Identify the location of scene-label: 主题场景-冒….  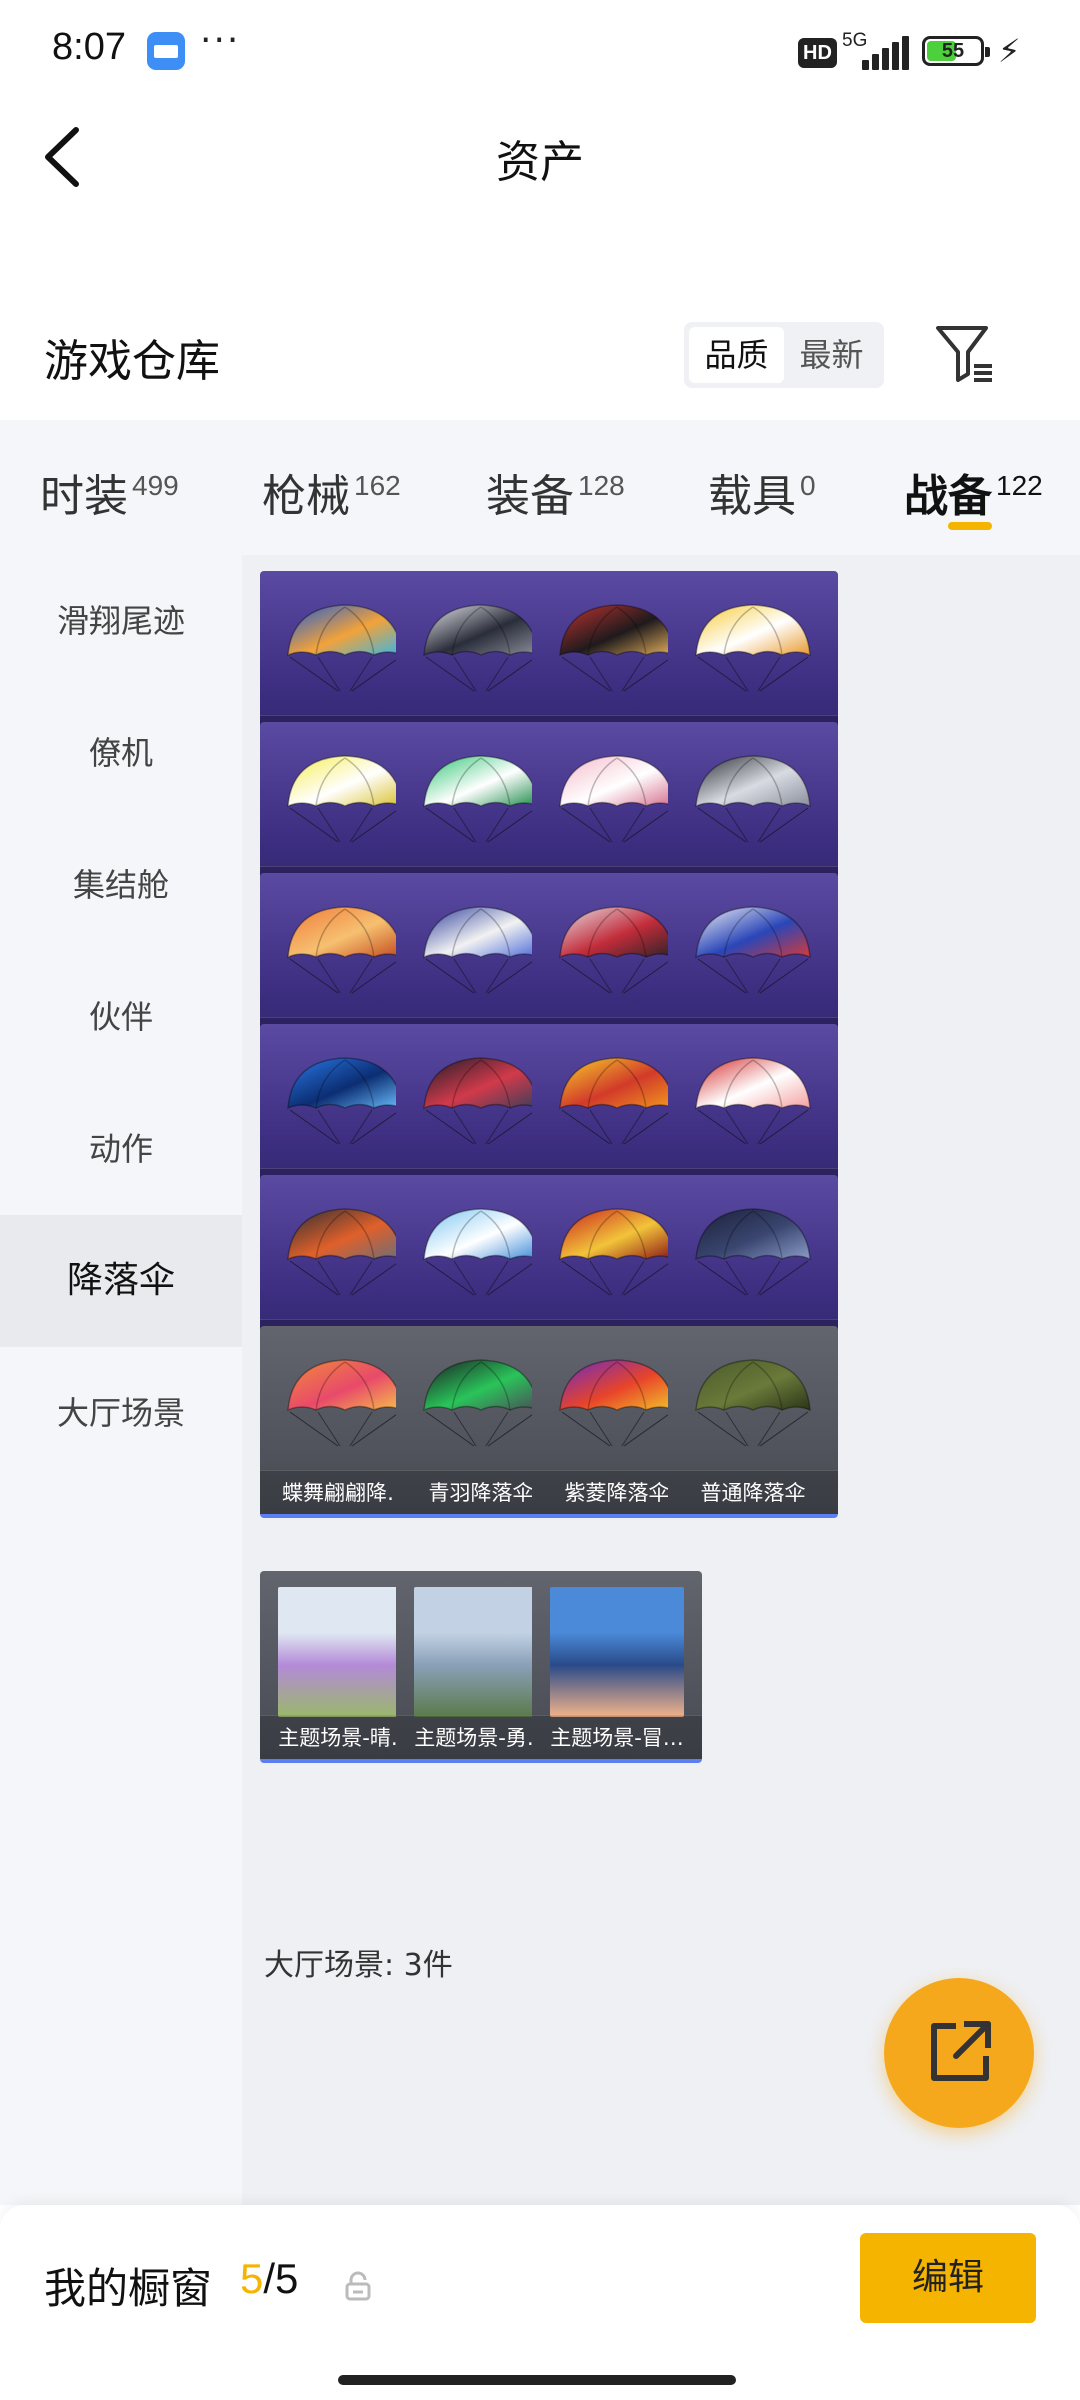
(617, 1737).